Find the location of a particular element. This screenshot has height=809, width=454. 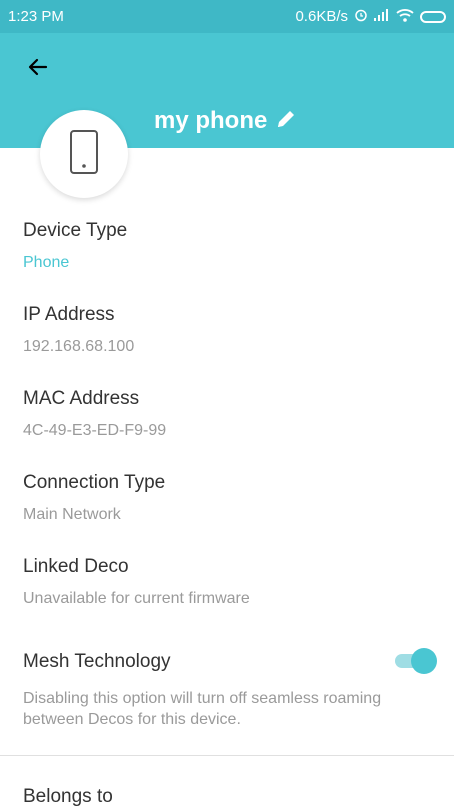

signal-icon is located at coordinates (382, 16).